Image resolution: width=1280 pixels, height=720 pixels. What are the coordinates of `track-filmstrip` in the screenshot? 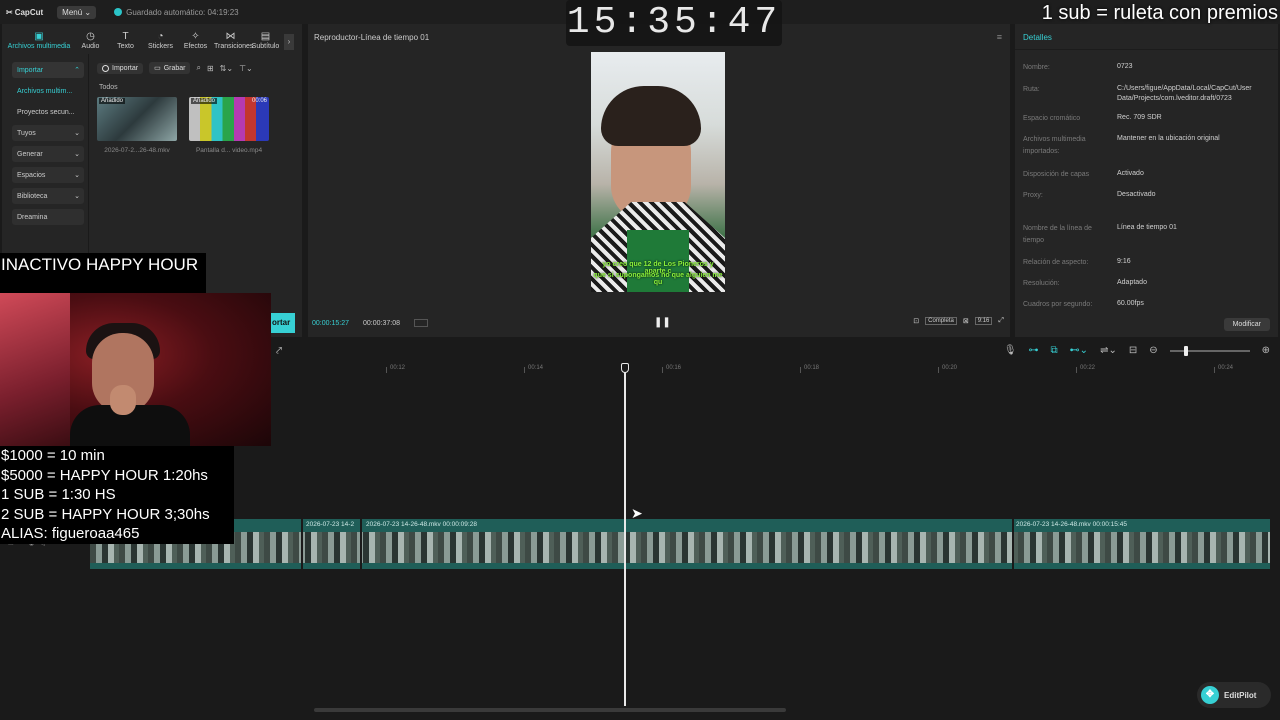 It's located at (680, 547).